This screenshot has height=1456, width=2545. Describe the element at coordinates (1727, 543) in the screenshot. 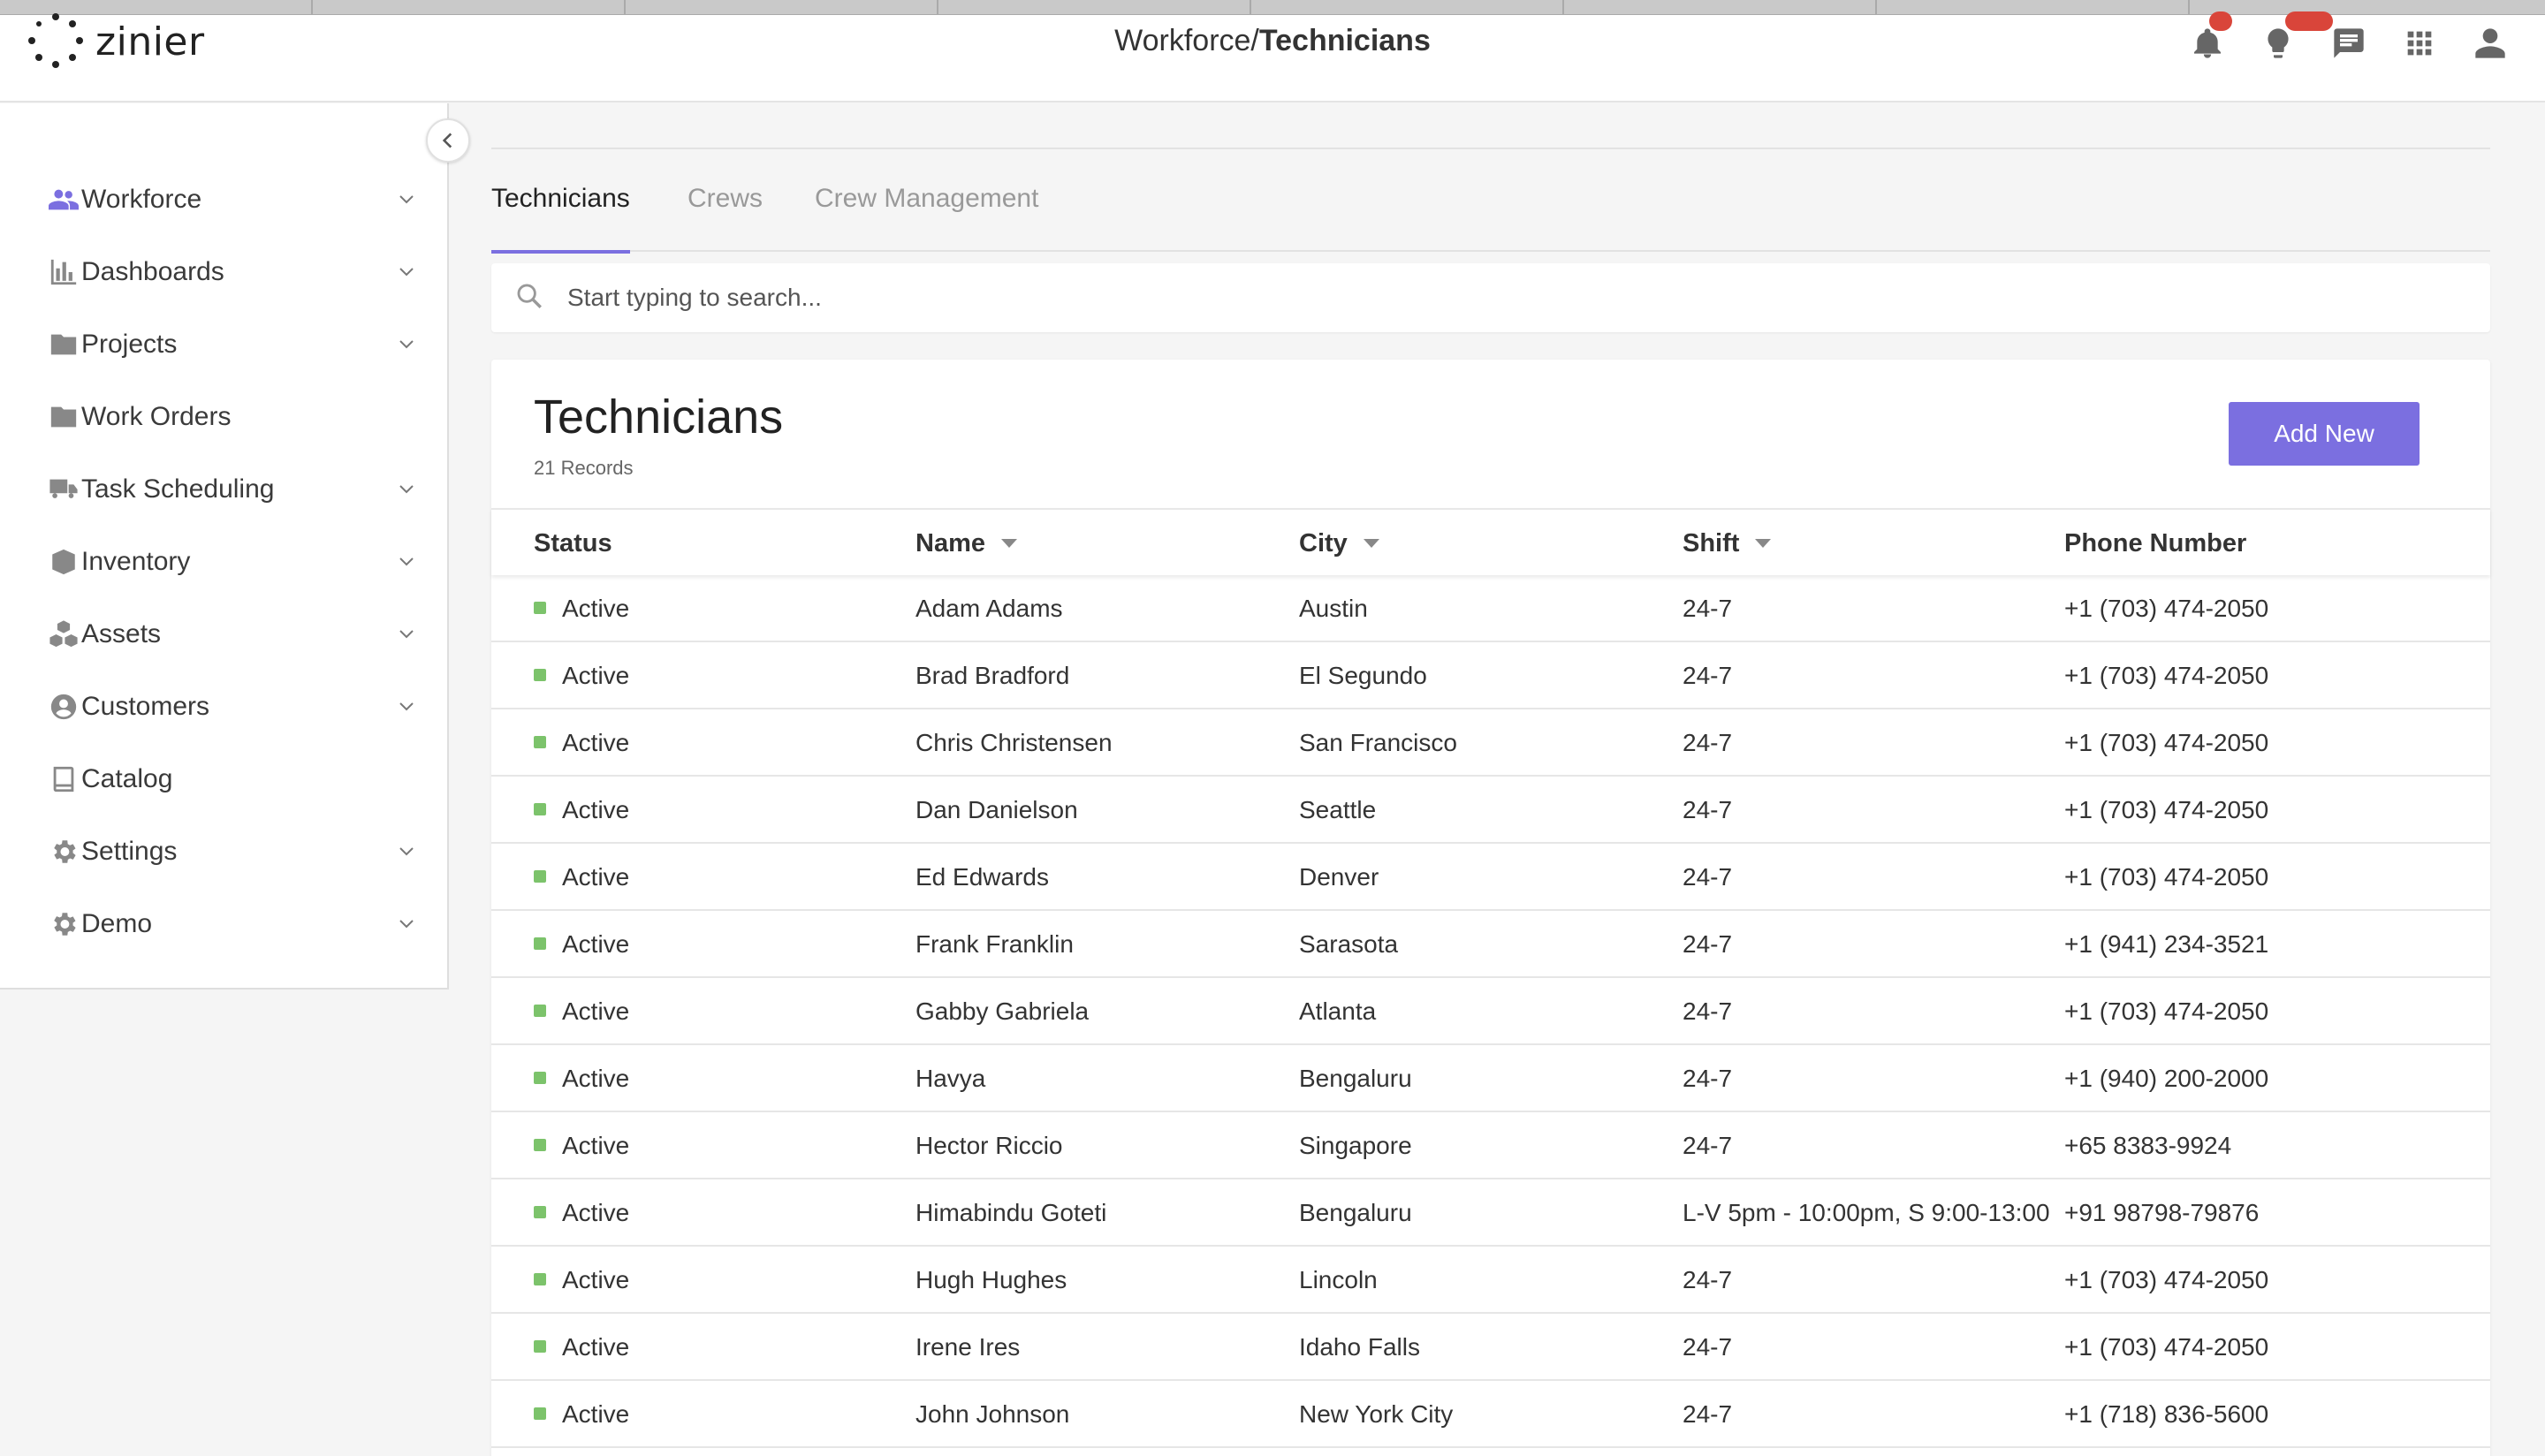

I see `column-header-shift: Shift` at that location.